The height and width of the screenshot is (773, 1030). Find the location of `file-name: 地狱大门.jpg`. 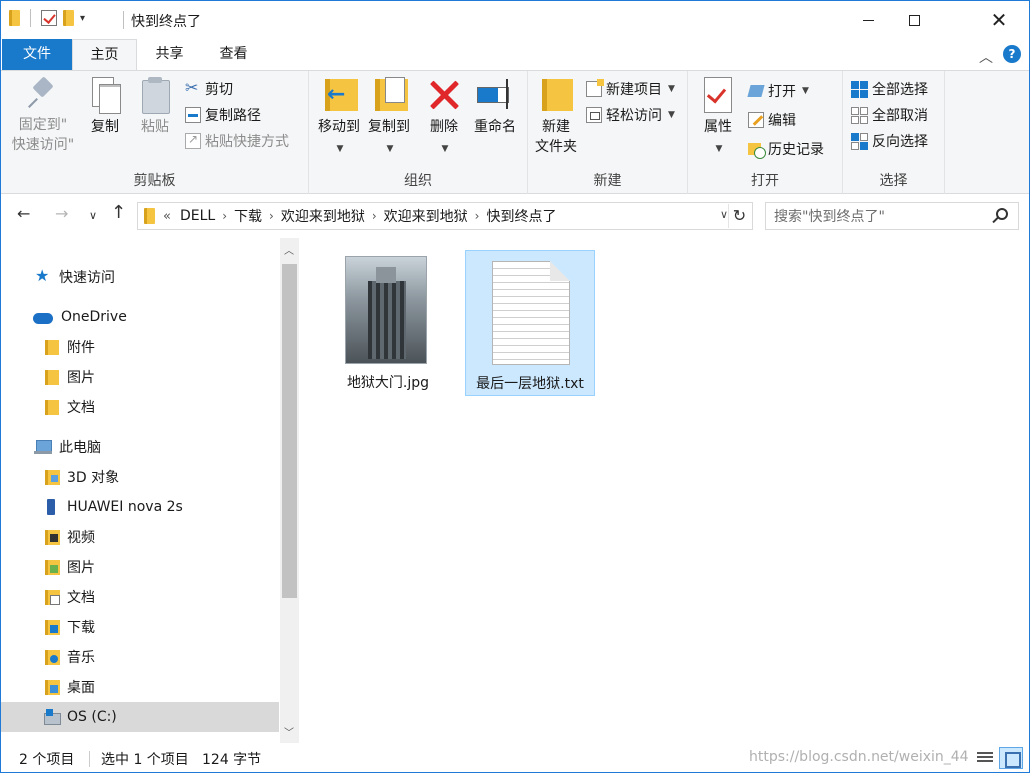

file-name: 地狱大门.jpg is located at coordinates (388, 383).